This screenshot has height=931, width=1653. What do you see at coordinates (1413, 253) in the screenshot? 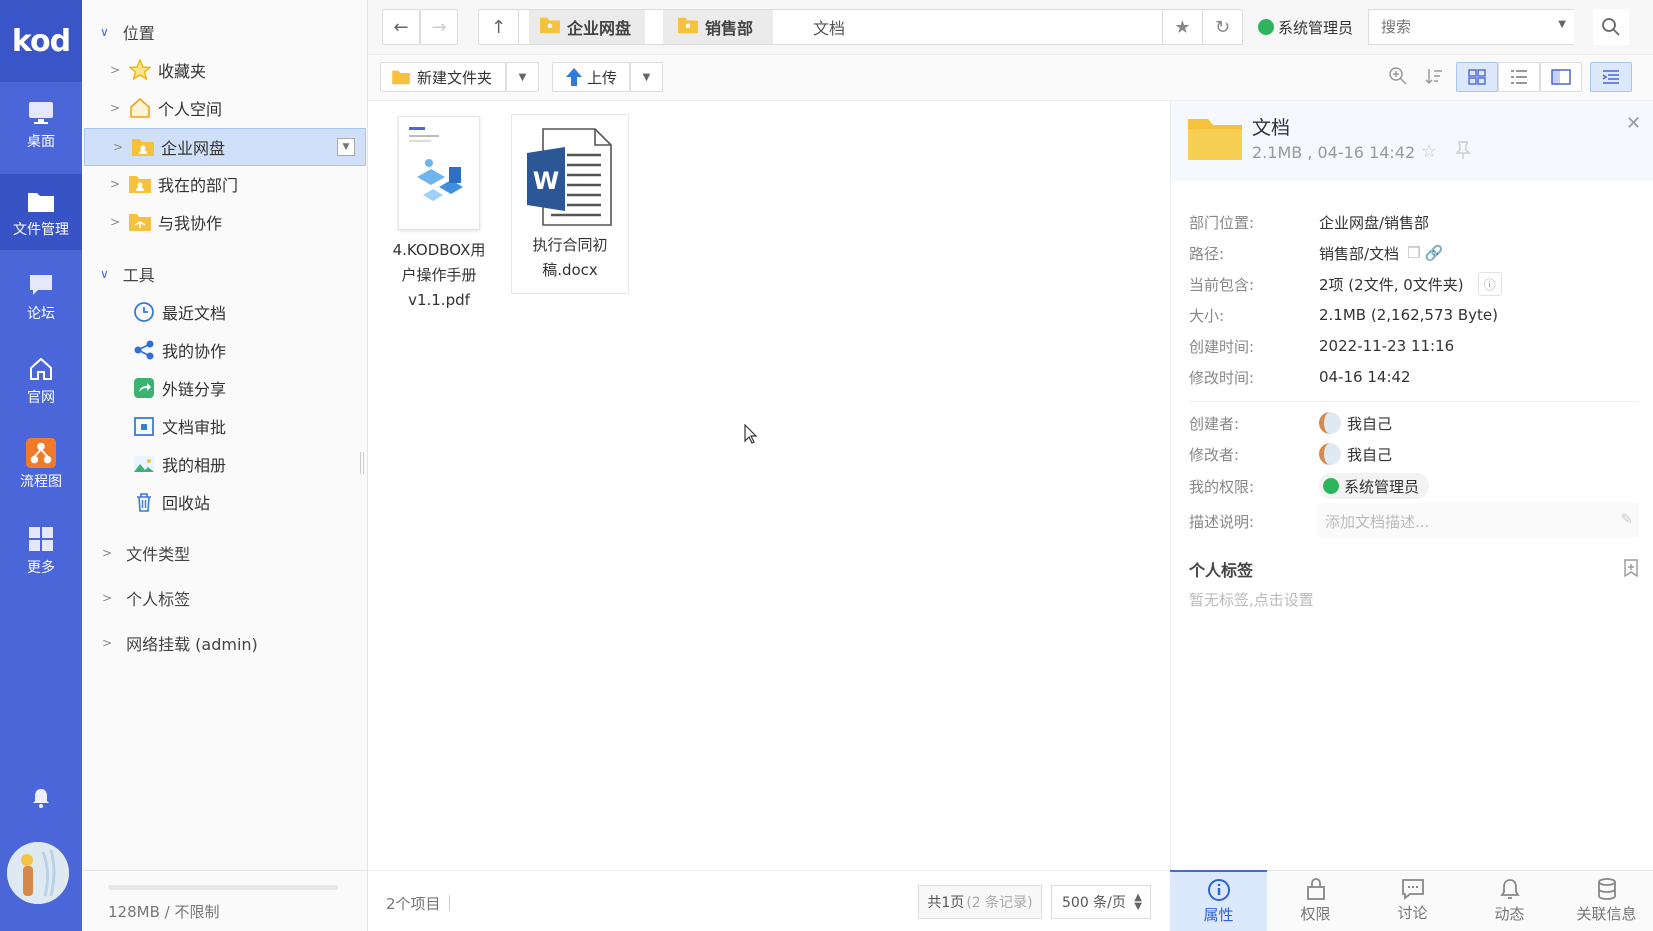
I see `copy-icon: ❐` at bounding box center [1413, 253].